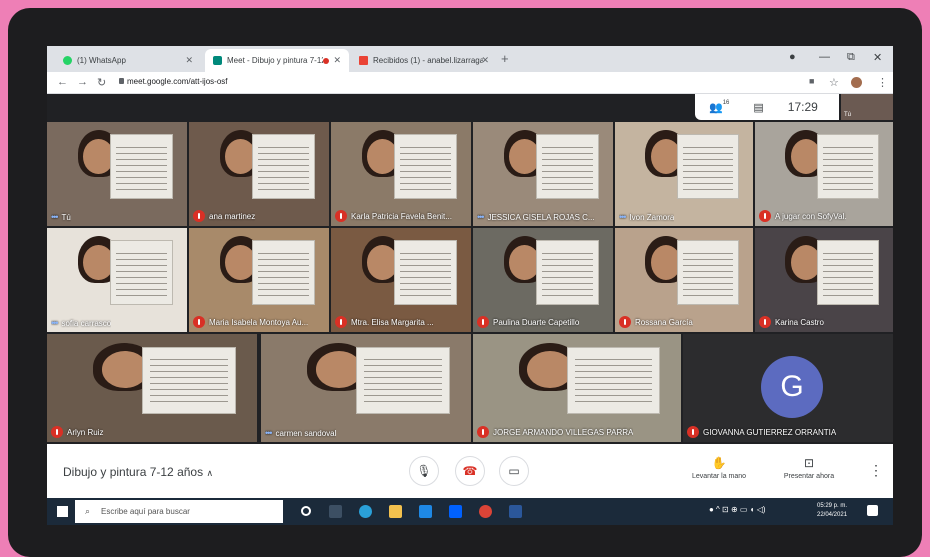  Describe the element at coordinates (425, 511) in the screenshot. I see `mail-icon` at that location.